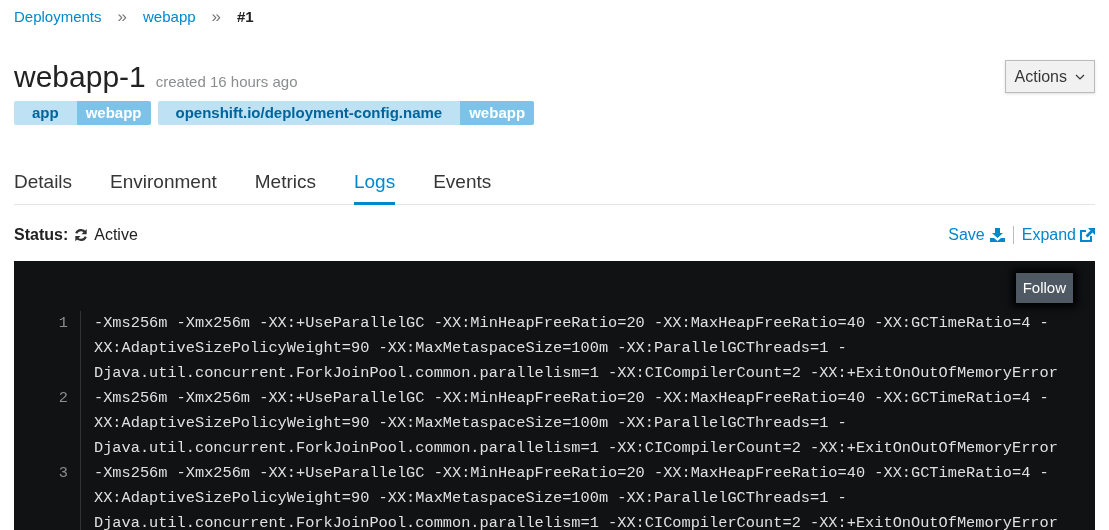 The image size is (1109, 530). What do you see at coordinates (462, 184) in the screenshot?
I see `tab: Events` at bounding box center [462, 184].